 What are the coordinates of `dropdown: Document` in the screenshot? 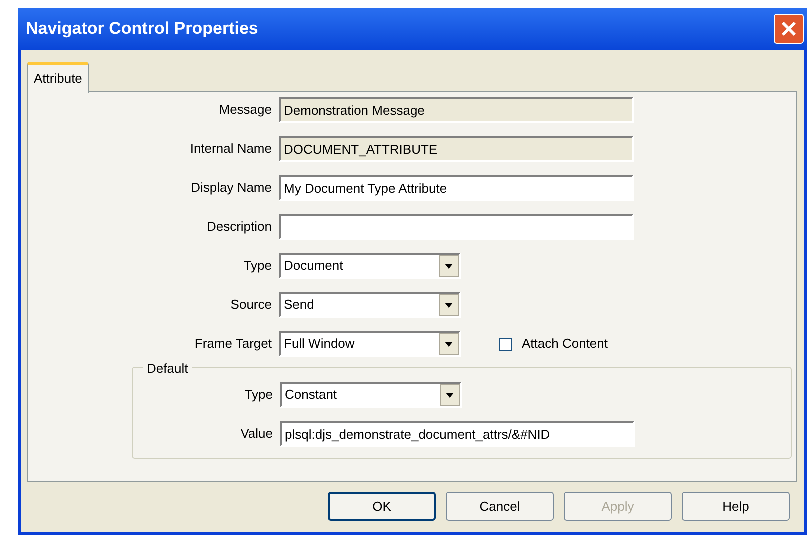 It's located at (370, 266).